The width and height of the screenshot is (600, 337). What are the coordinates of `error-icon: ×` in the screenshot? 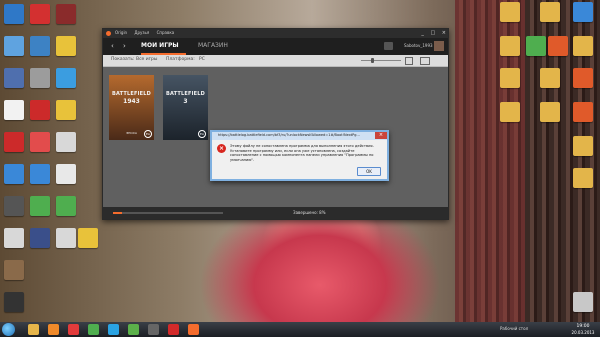 It's located at (221, 148).